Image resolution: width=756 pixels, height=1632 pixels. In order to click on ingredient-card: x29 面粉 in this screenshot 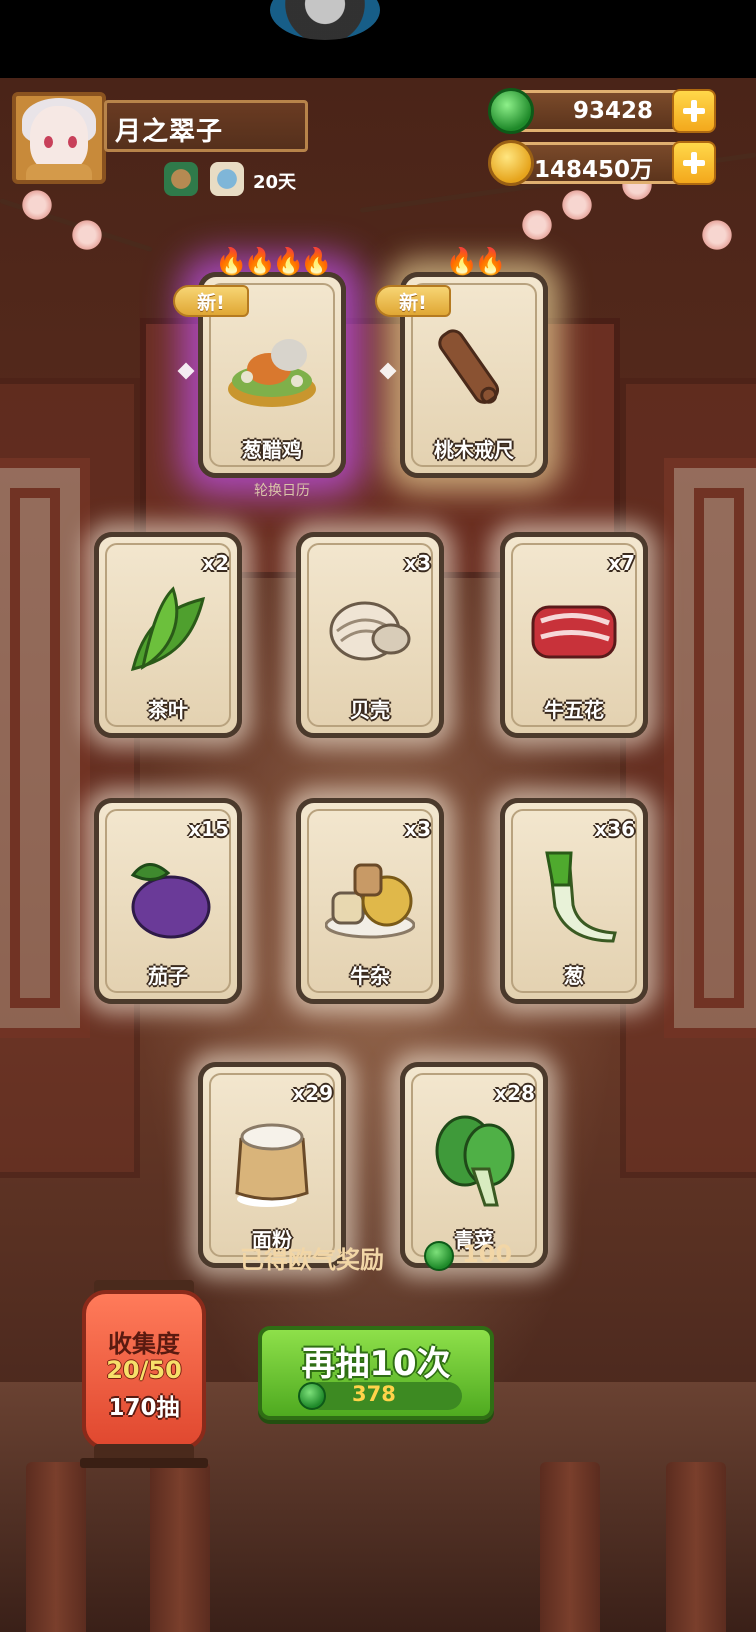, I will do `click(272, 1165)`.